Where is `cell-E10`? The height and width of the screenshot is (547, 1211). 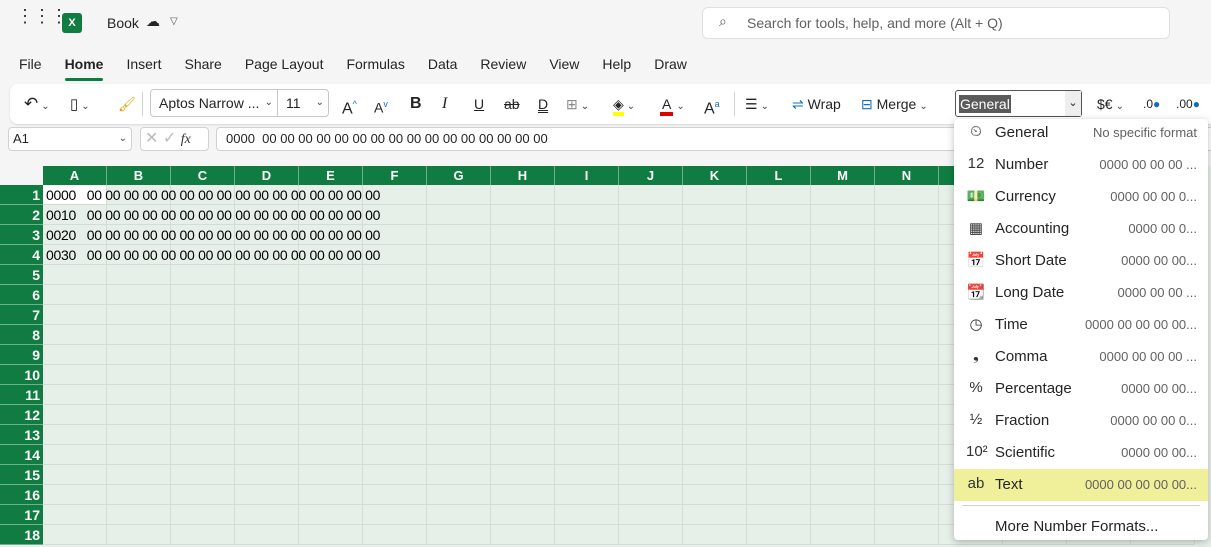 cell-E10 is located at coordinates (331, 375).